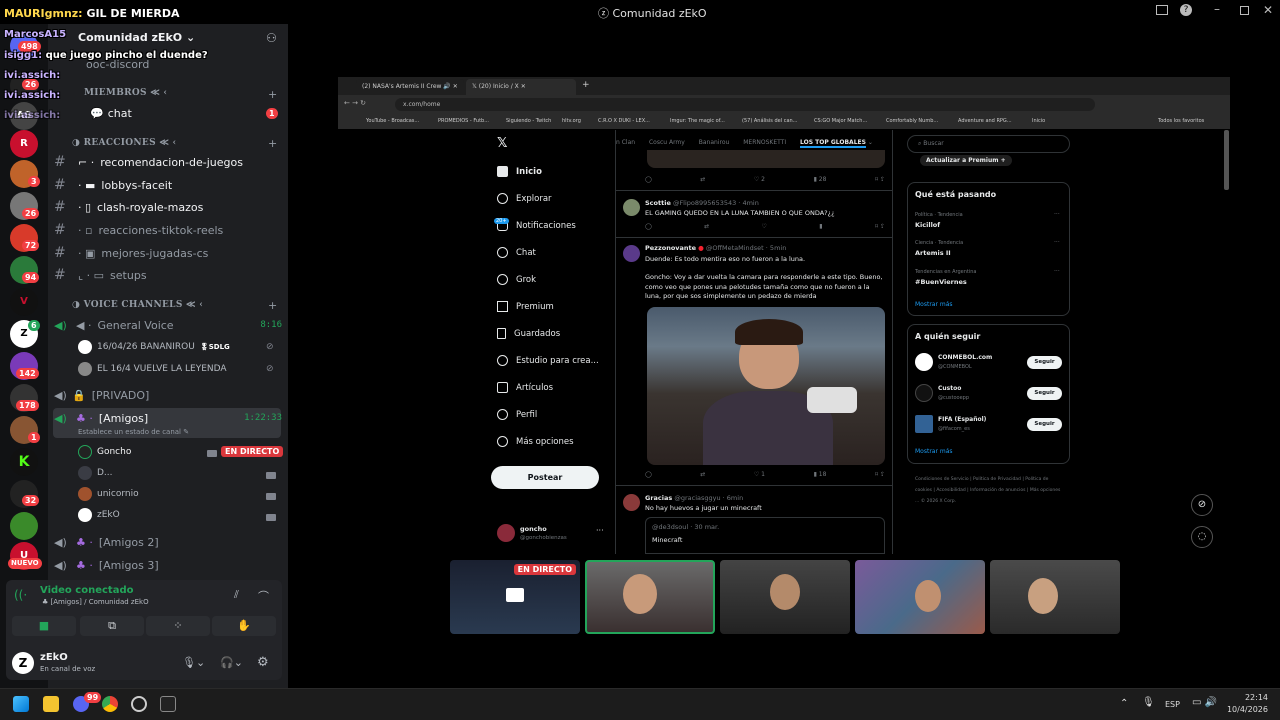 The image size is (1280, 720). What do you see at coordinates (820, 474) in the screenshot?
I see `views-icon: ▮ 18` at bounding box center [820, 474].